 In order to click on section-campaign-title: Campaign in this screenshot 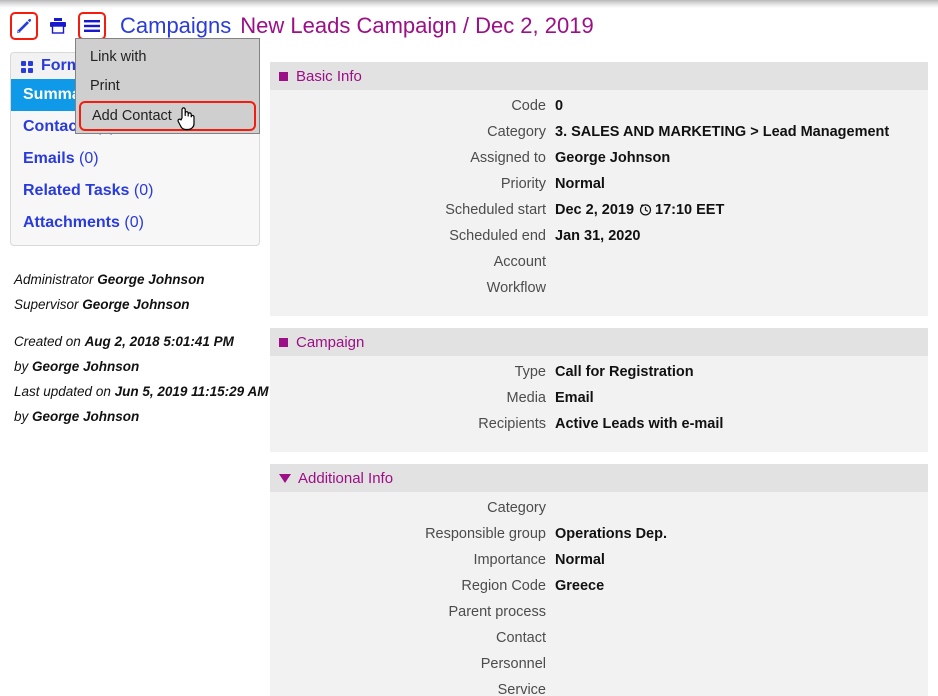, I will do `click(330, 342)`.